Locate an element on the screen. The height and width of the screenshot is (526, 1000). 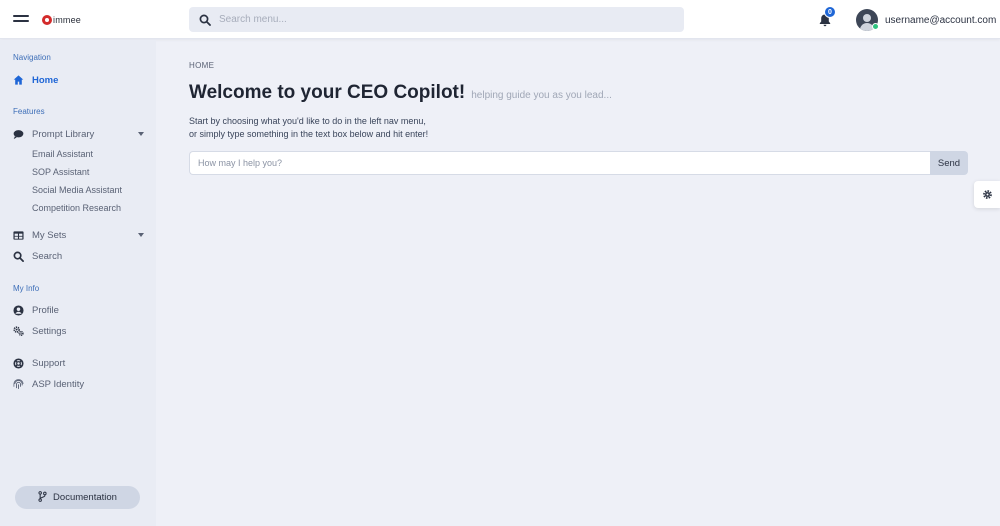
sidebar-subitem-competition-research: Competition Research is located at coordinates (76, 208).